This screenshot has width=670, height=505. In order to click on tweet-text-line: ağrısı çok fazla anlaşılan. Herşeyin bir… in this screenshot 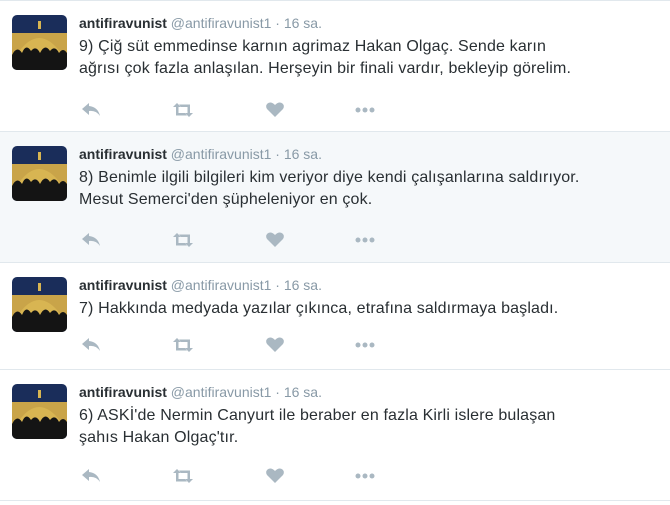, I will do `click(325, 68)`.